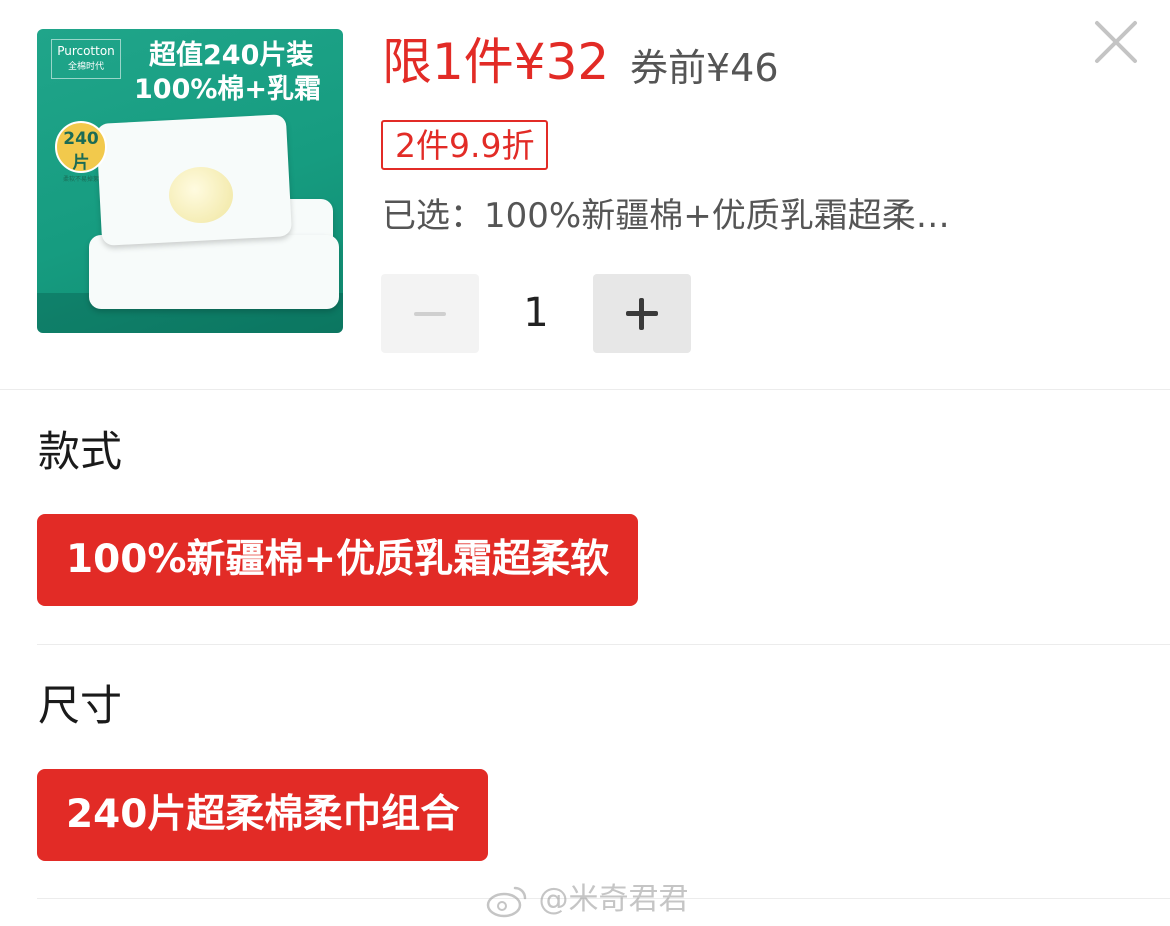 This screenshot has height=926, width=1170. What do you see at coordinates (642, 313) in the screenshot?
I see `quantity-increase-button` at bounding box center [642, 313].